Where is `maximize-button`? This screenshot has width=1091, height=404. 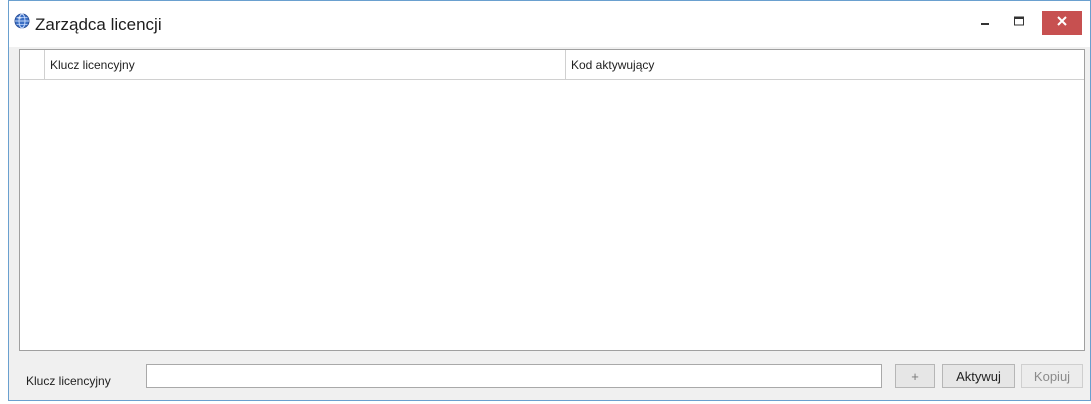 maximize-button is located at coordinates (1019, 23).